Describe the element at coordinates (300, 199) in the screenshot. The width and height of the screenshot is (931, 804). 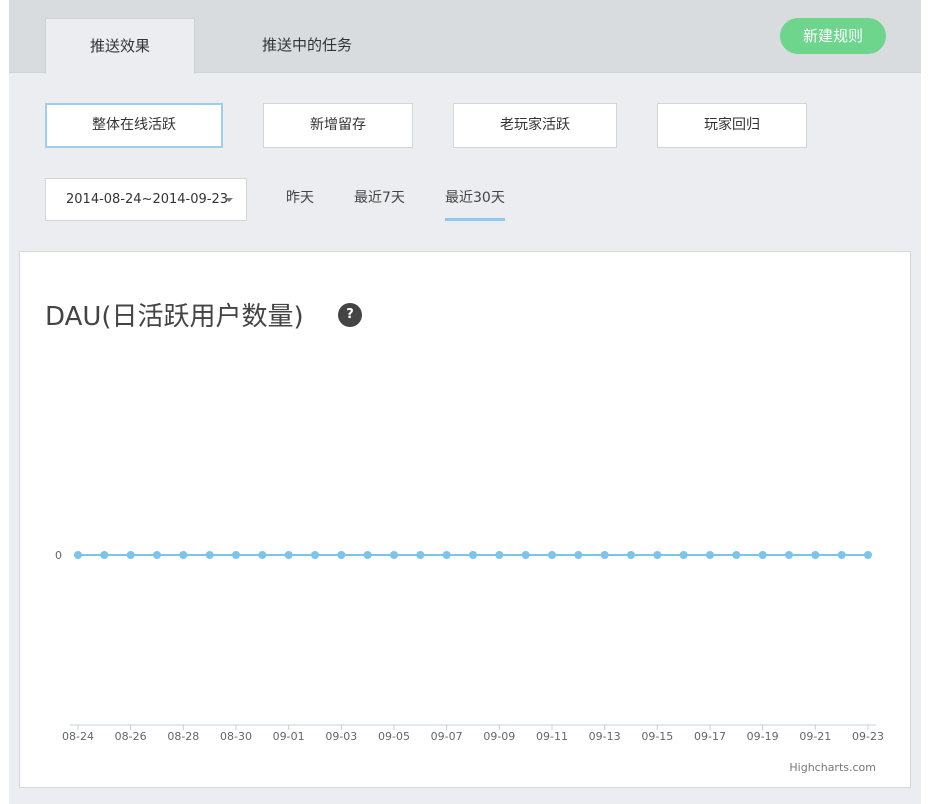
I see `quick-range-yesterday: 昨天` at that location.